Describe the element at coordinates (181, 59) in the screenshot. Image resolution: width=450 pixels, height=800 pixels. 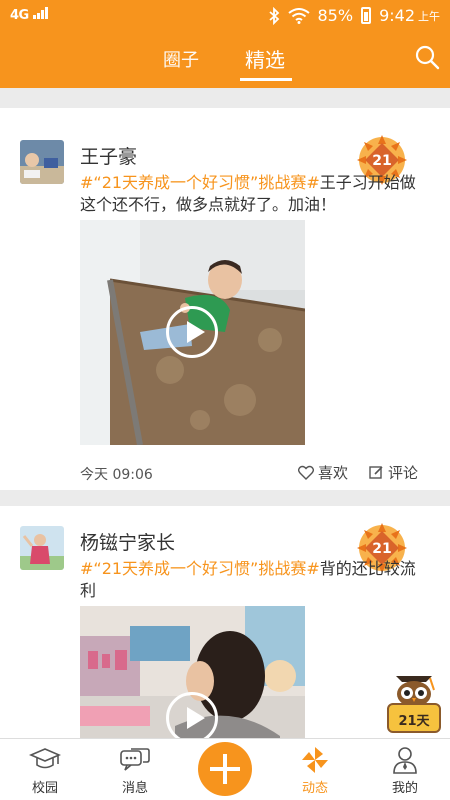
I see `tab-circle: 圈子` at that location.